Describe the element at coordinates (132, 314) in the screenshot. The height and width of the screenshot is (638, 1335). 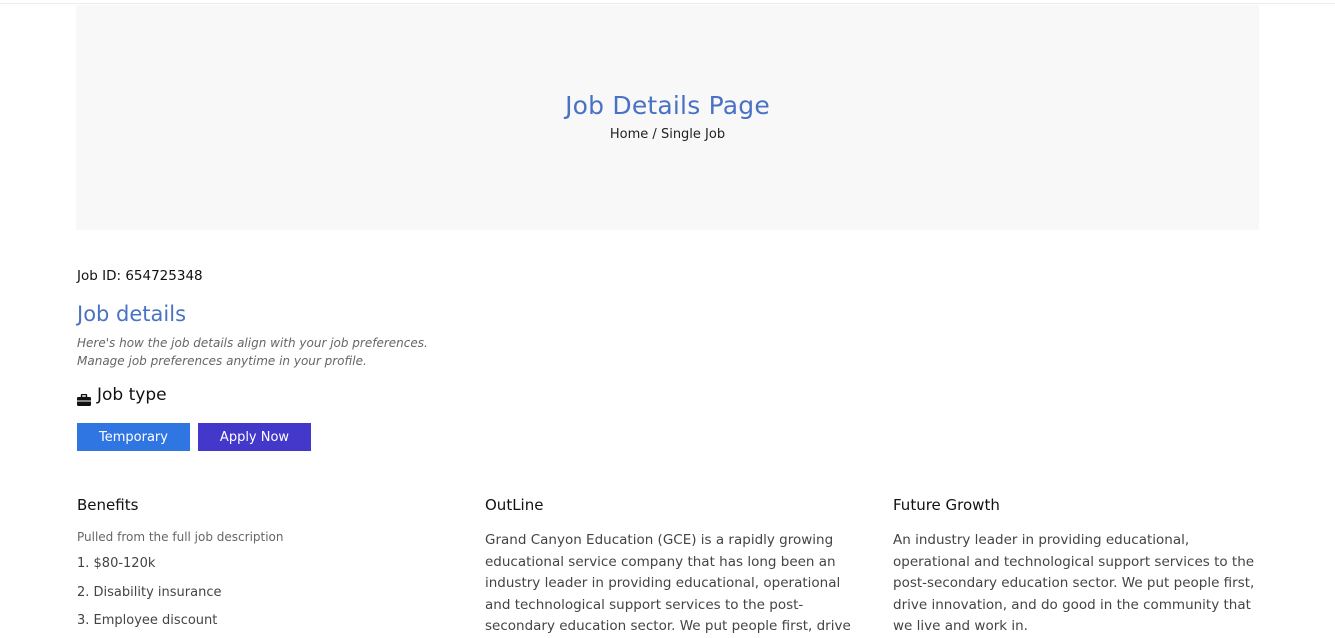
I see `job-details-heading: Job details` at that location.